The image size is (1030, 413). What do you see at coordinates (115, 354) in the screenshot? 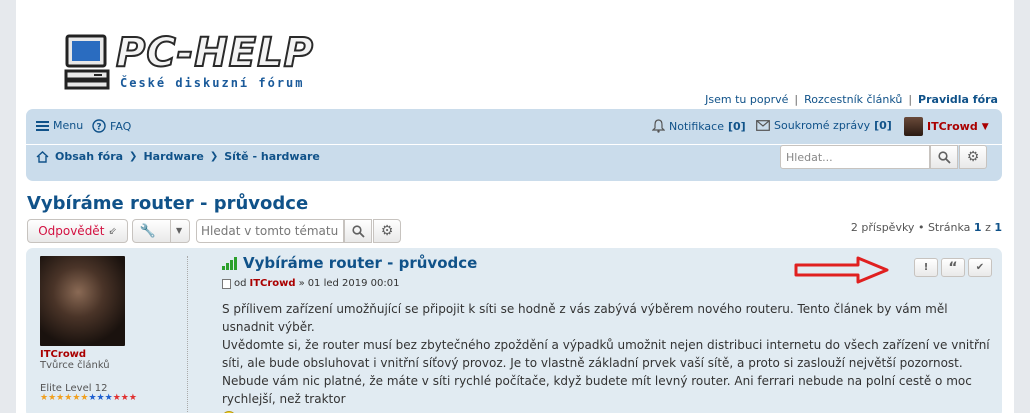
I see `profile-username: ITCrowd` at bounding box center [115, 354].